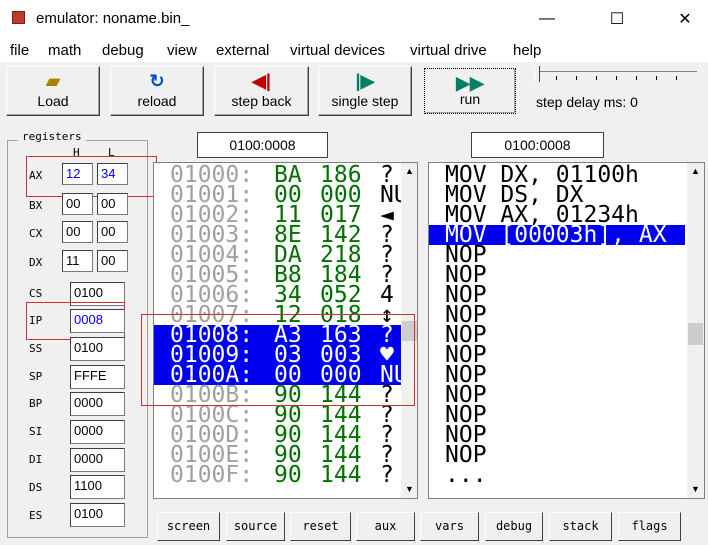 This screenshot has width=708, height=545. I want to click on reload-button: ↻ reload, so click(157, 91).